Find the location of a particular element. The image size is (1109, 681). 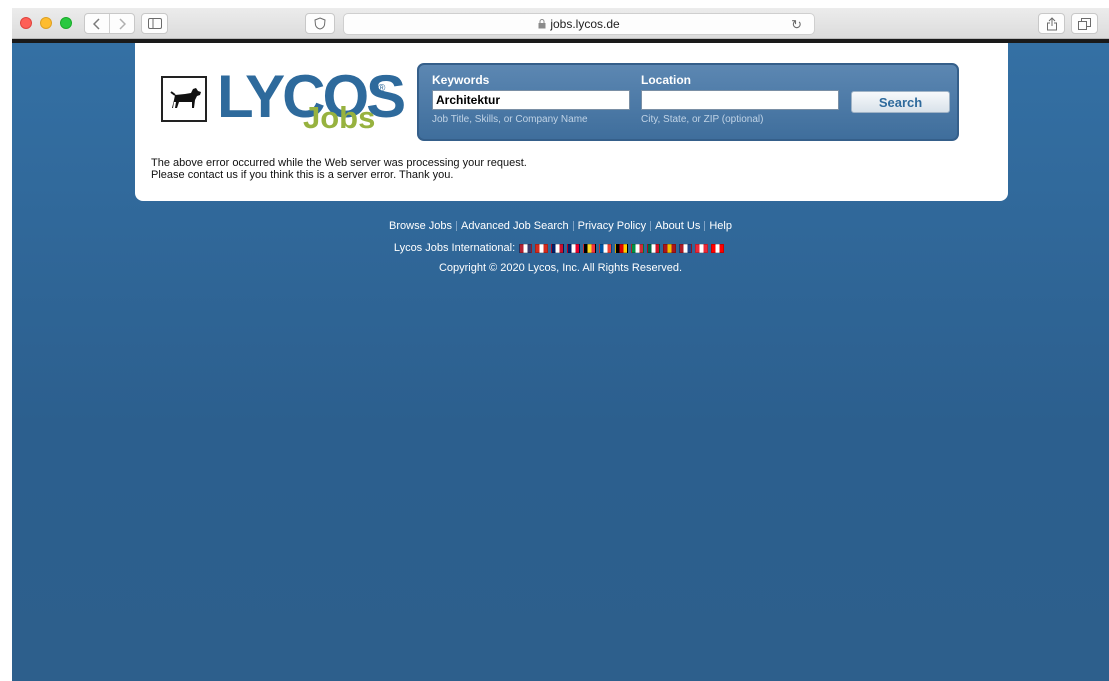

keywords-hint: Job Title, Skills, or Company Name is located at coordinates (510, 119).